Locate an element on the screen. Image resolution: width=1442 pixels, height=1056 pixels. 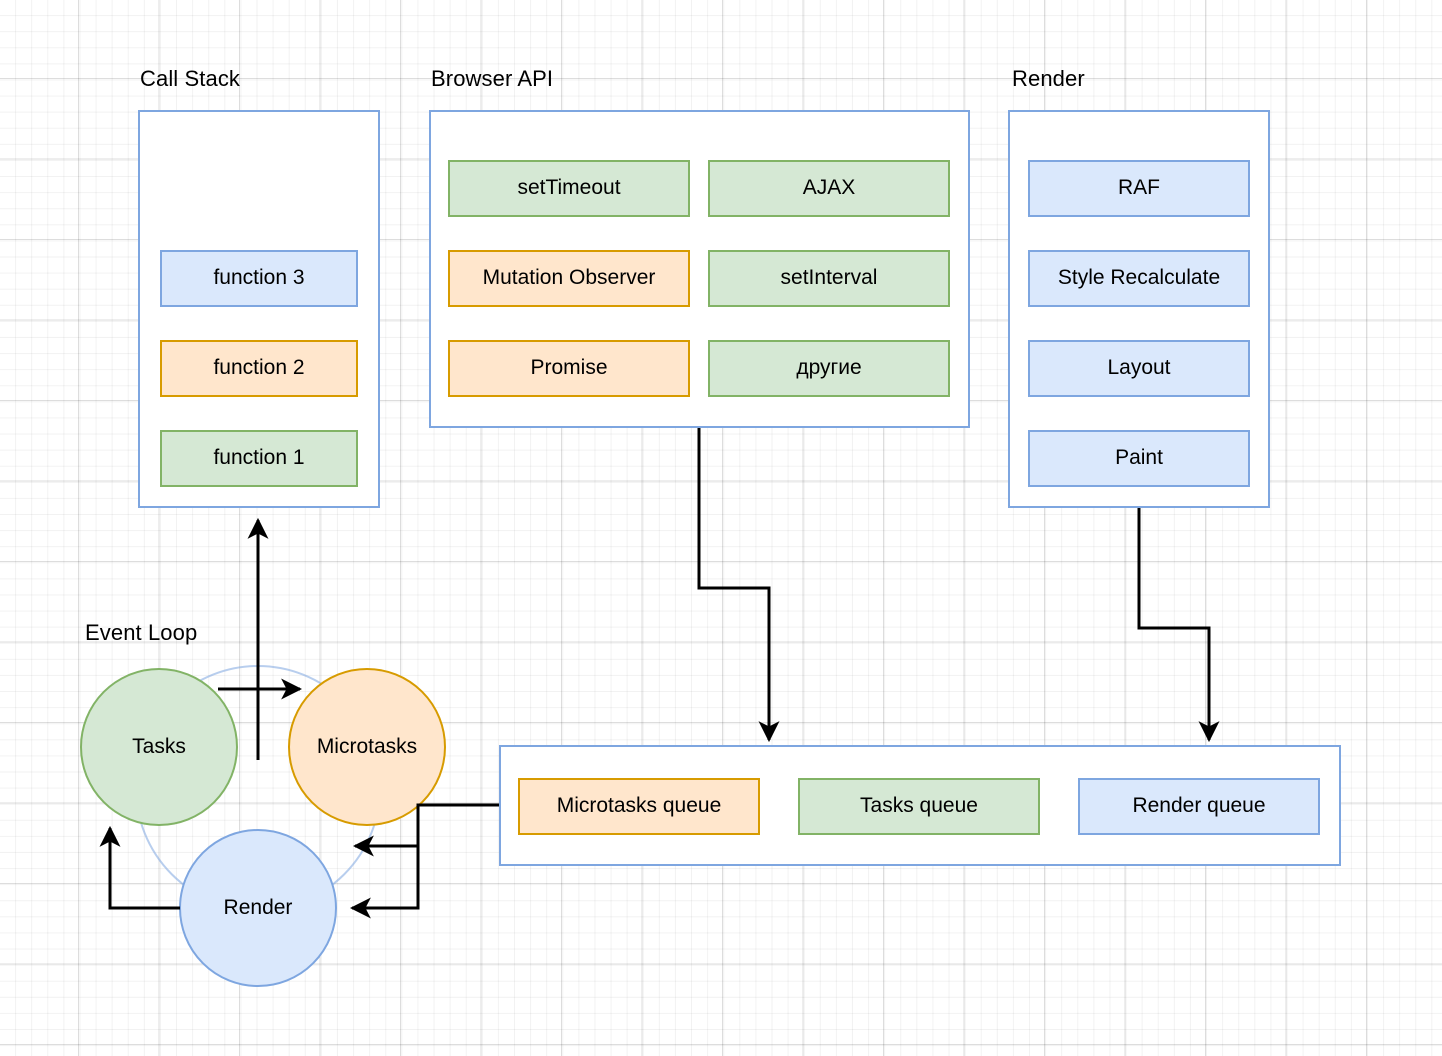
render-step-label: RAF is located at coordinates (1139, 188).